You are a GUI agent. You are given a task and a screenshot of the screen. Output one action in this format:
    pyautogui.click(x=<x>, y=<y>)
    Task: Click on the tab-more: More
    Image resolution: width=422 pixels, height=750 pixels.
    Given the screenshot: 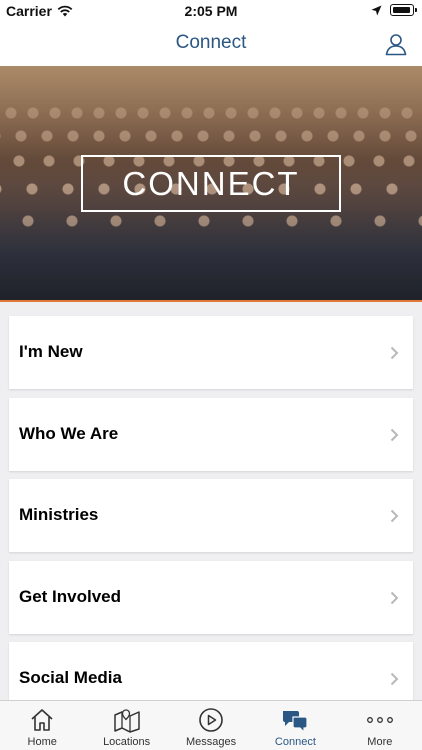 What is the action you would take?
    pyautogui.click(x=380, y=725)
    